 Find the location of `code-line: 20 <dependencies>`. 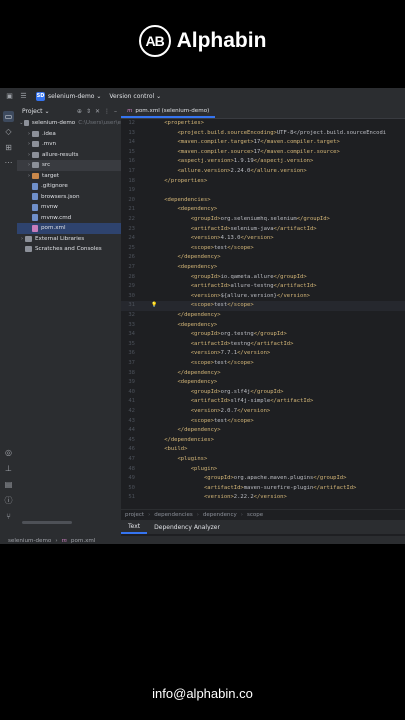

code-line: 20 <dependencies> is located at coordinates (263, 201).